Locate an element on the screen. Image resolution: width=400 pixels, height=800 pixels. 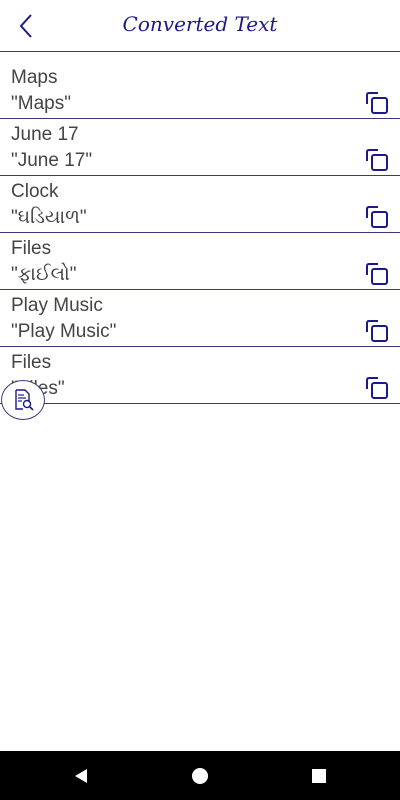
converted-text: "June 17" is located at coordinates (52, 160).